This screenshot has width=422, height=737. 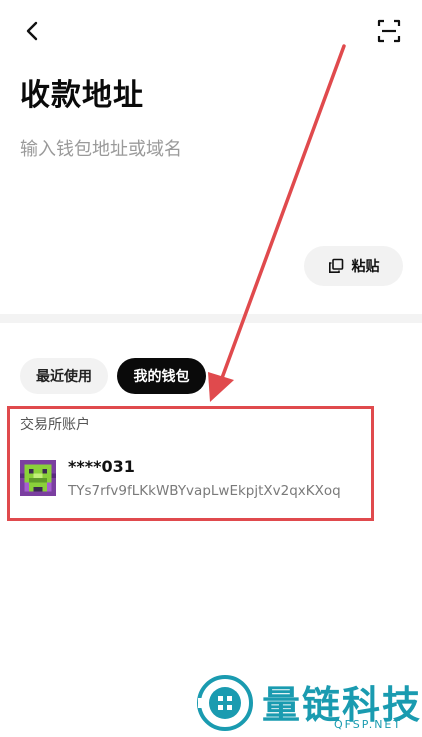 I want to click on section-label: 交易所账户, so click(x=55, y=425).